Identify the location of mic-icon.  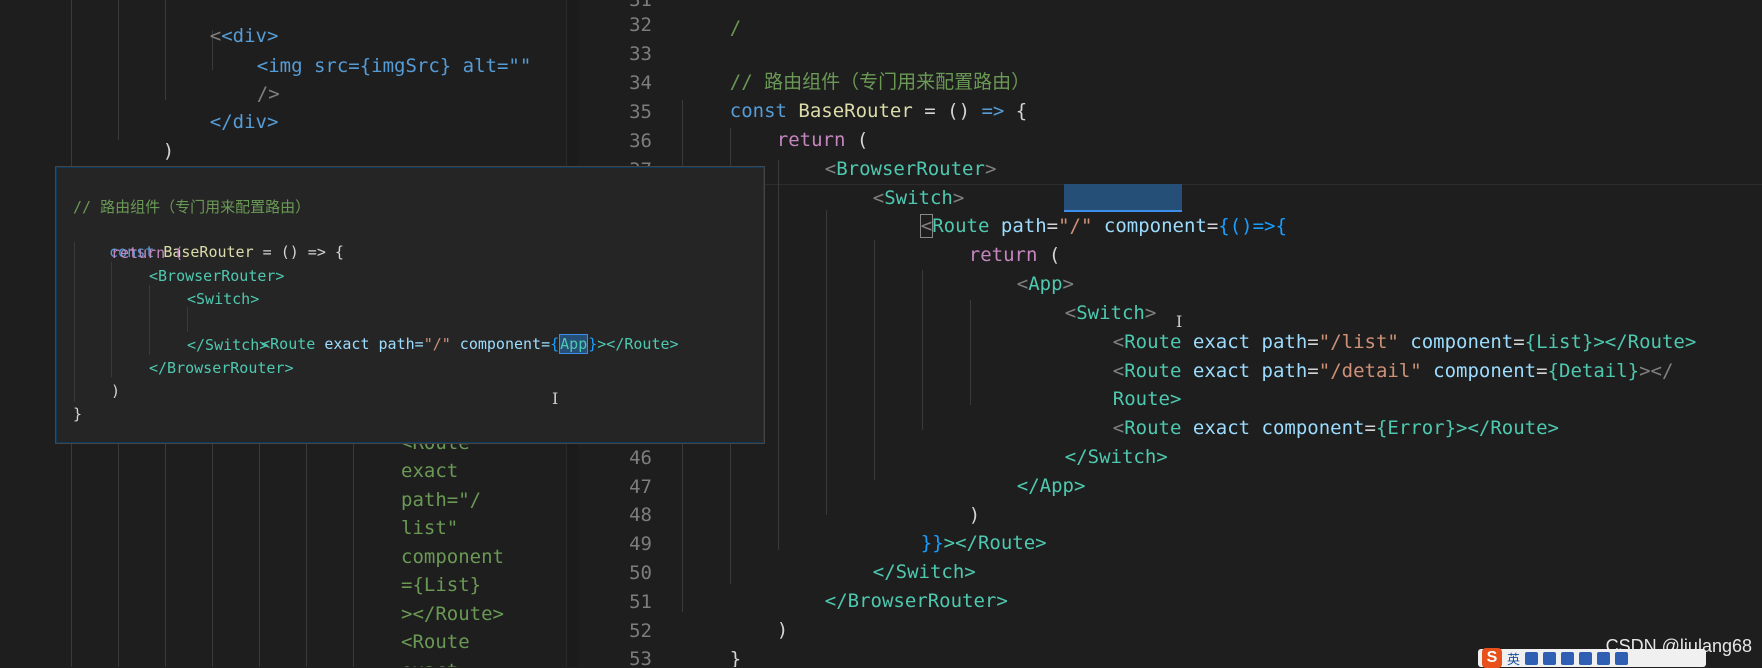
(1568, 658).